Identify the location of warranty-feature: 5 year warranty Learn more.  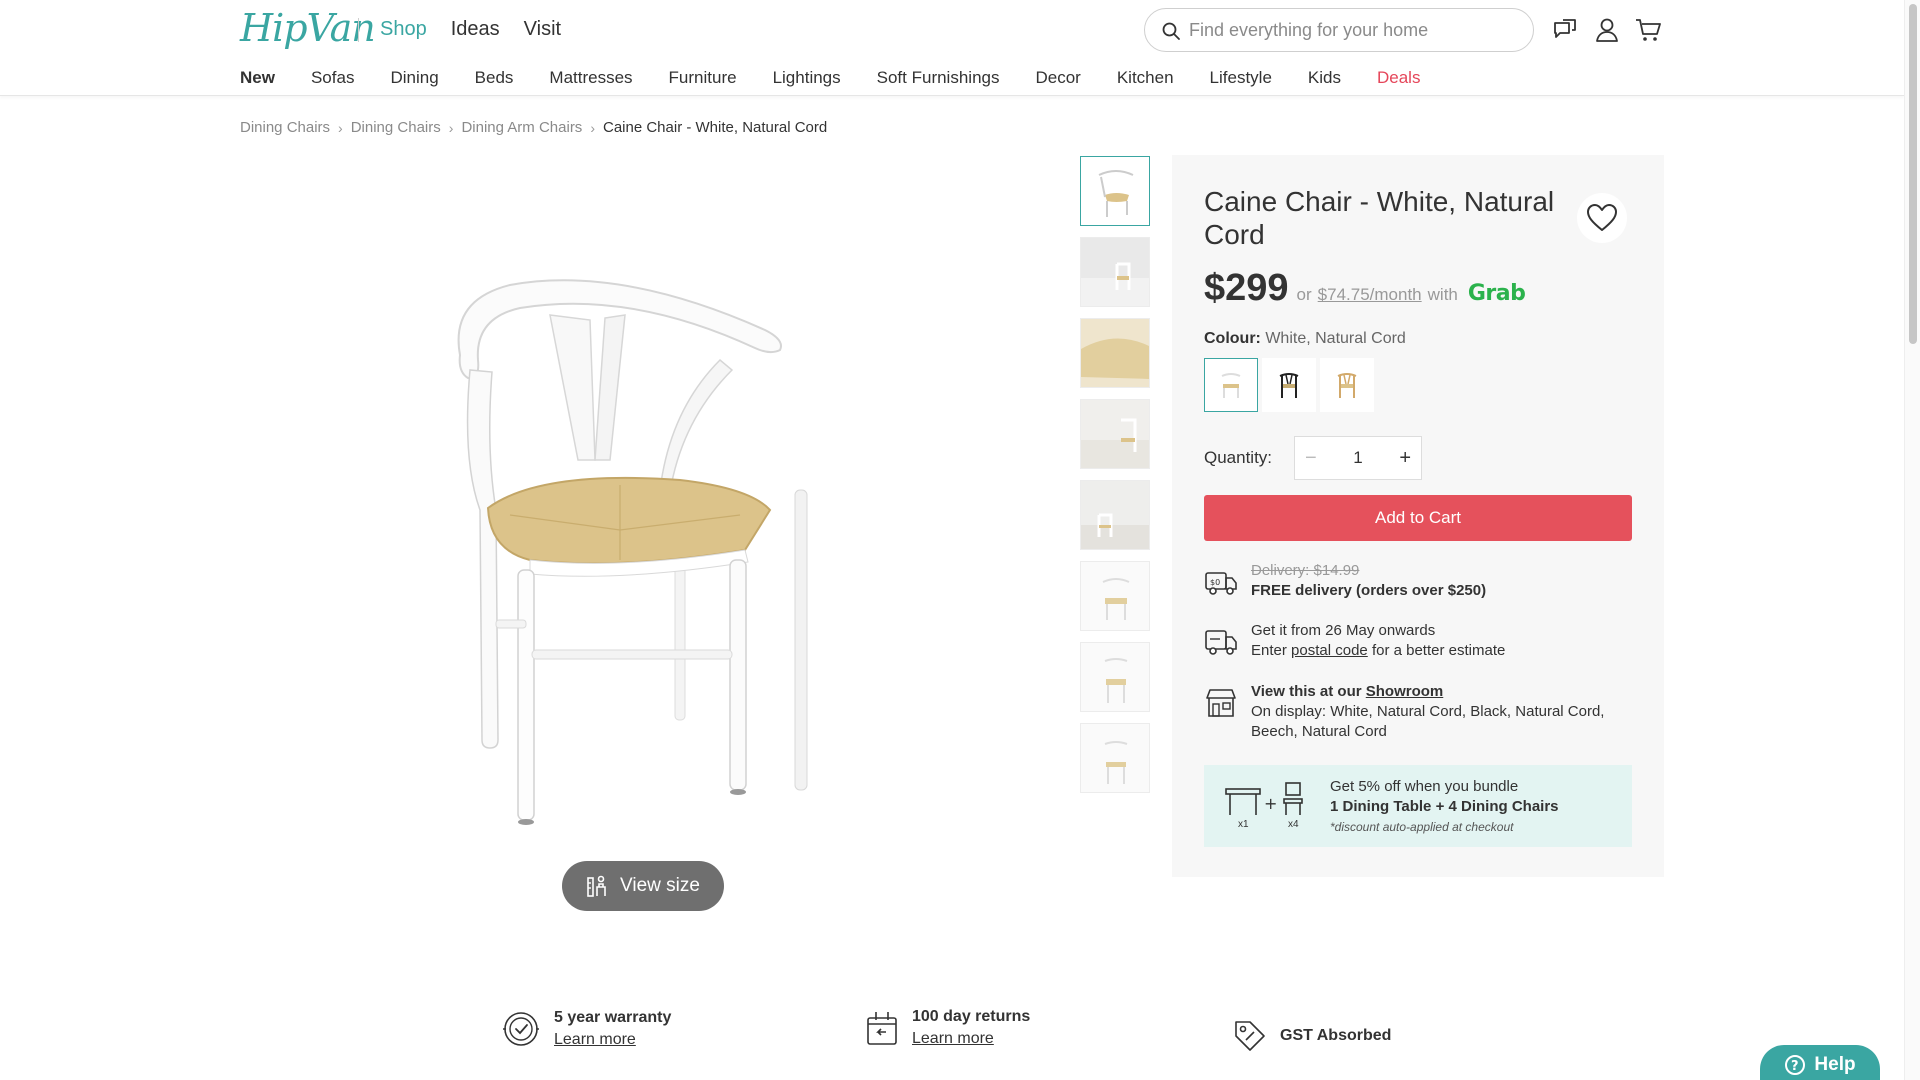
(585, 1029).